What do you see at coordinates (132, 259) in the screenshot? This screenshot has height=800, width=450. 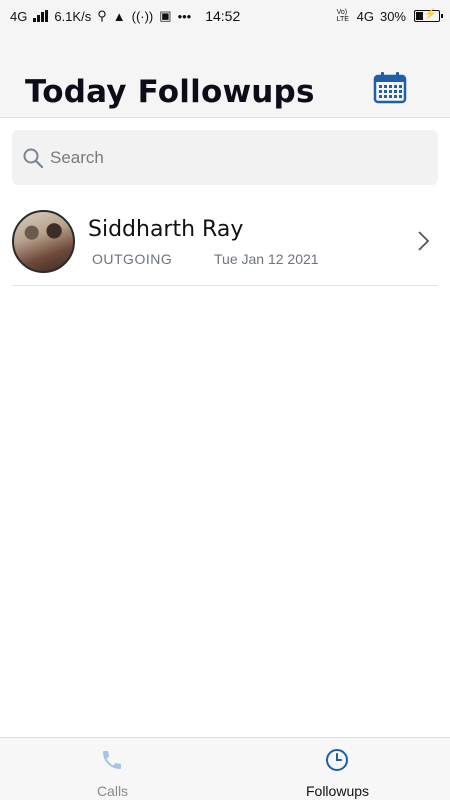 I see `call-direction: OUTGOING` at bounding box center [132, 259].